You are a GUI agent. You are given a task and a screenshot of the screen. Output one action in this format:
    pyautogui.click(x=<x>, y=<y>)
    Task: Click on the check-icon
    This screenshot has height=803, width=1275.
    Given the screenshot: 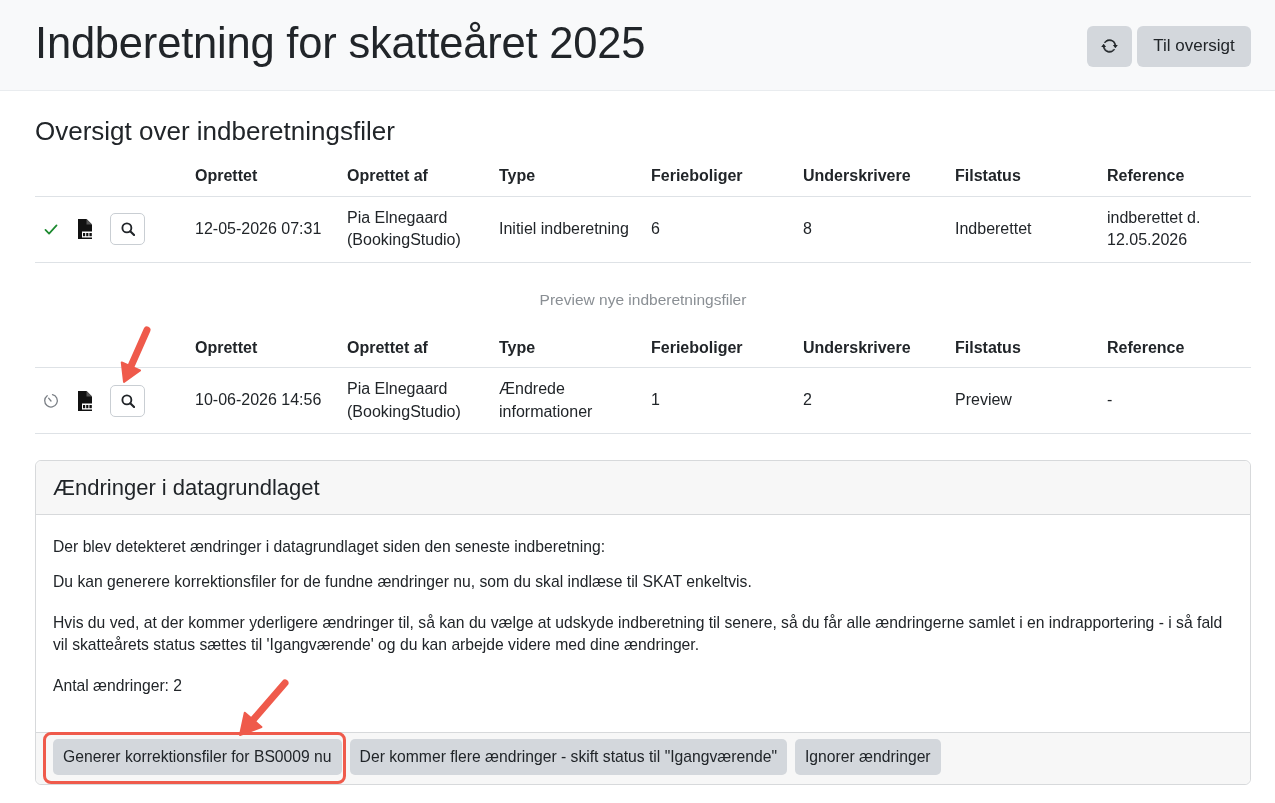 What is the action you would take?
    pyautogui.click(x=51, y=229)
    